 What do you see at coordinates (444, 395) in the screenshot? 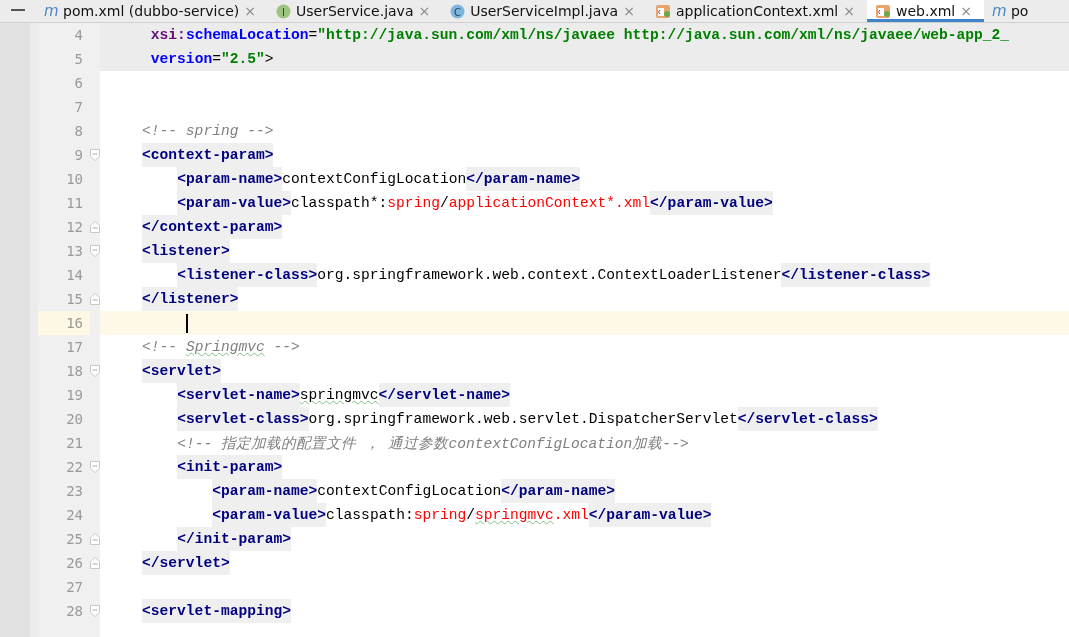
I see `xml-tag: </servlet-name>` at bounding box center [444, 395].